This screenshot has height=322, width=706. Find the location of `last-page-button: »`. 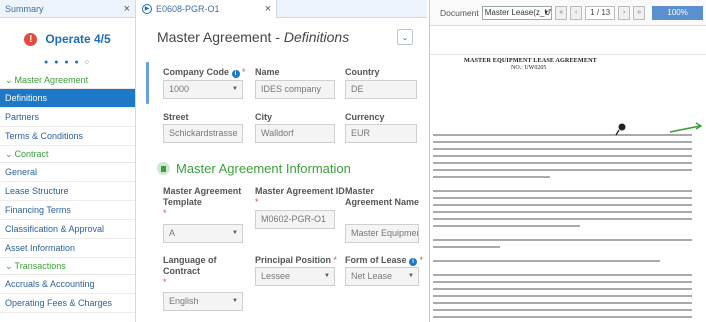

last-page-button: » is located at coordinates (639, 12).